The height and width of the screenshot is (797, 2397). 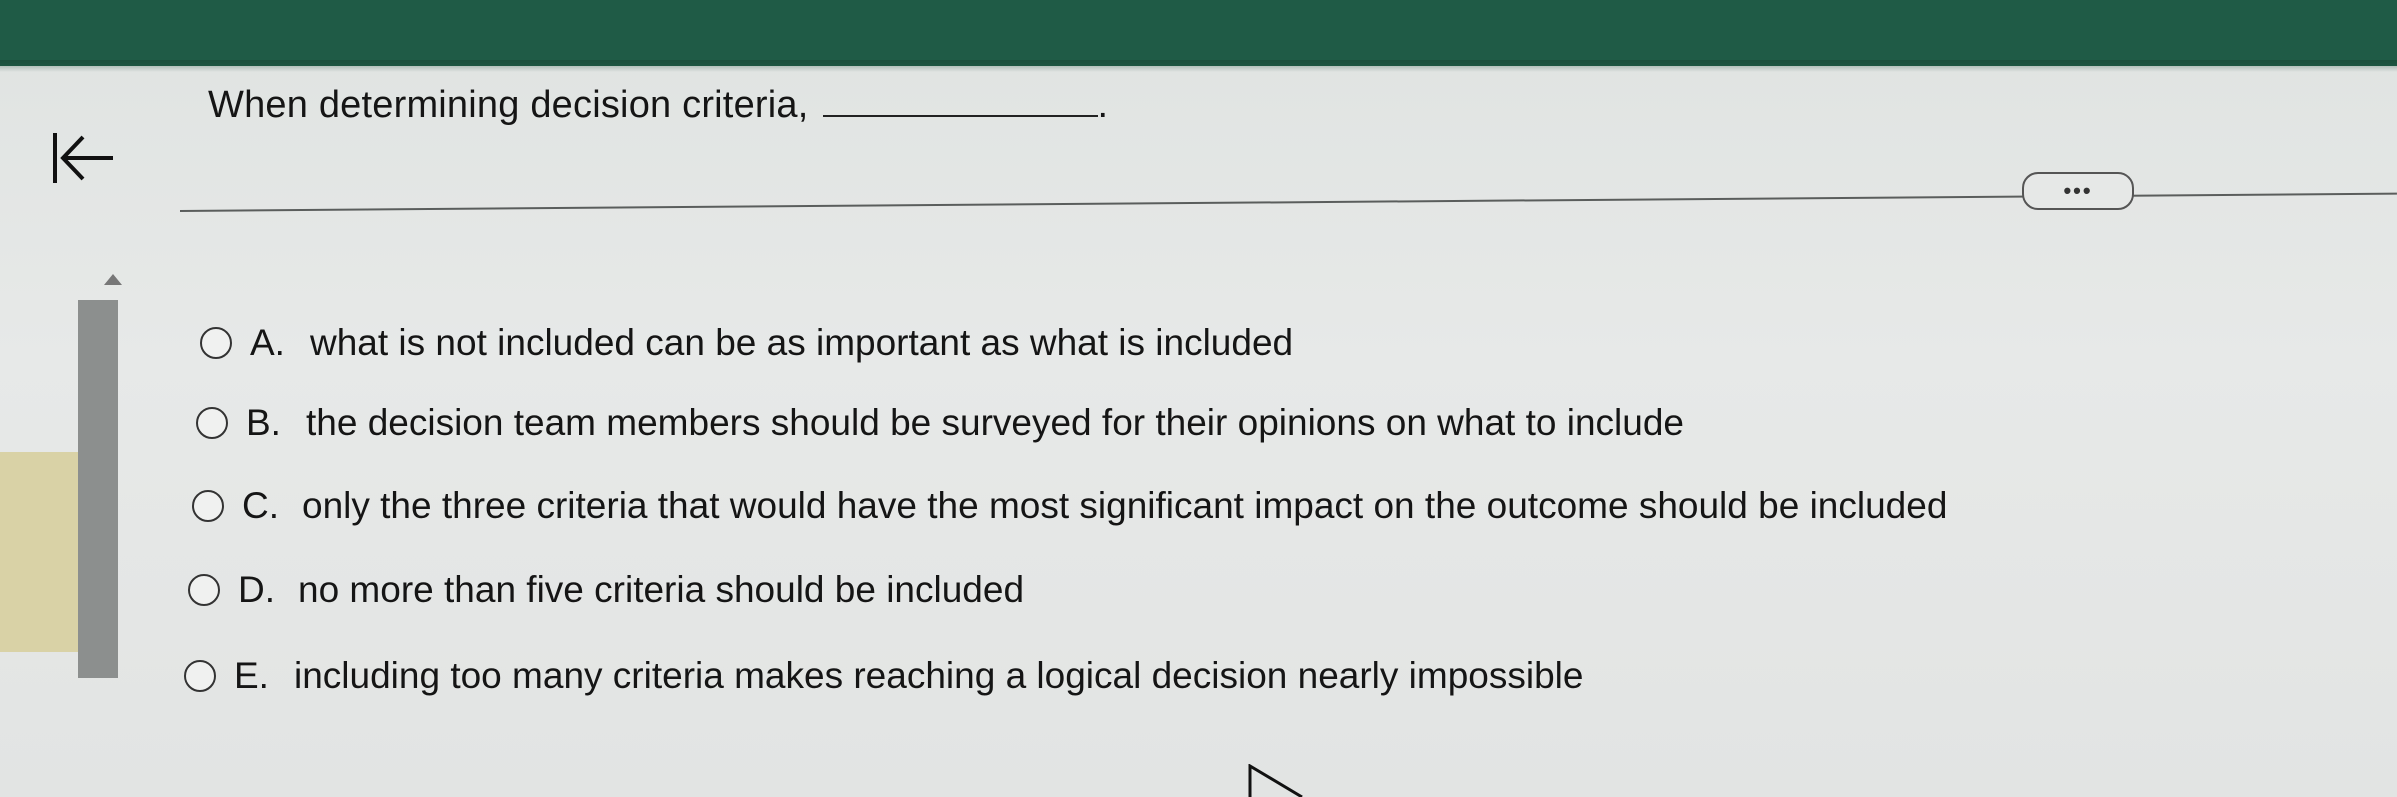 What do you see at coordinates (267, 342) in the screenshot?
I see `option-letter: A.` at bounding box center [267, 342].